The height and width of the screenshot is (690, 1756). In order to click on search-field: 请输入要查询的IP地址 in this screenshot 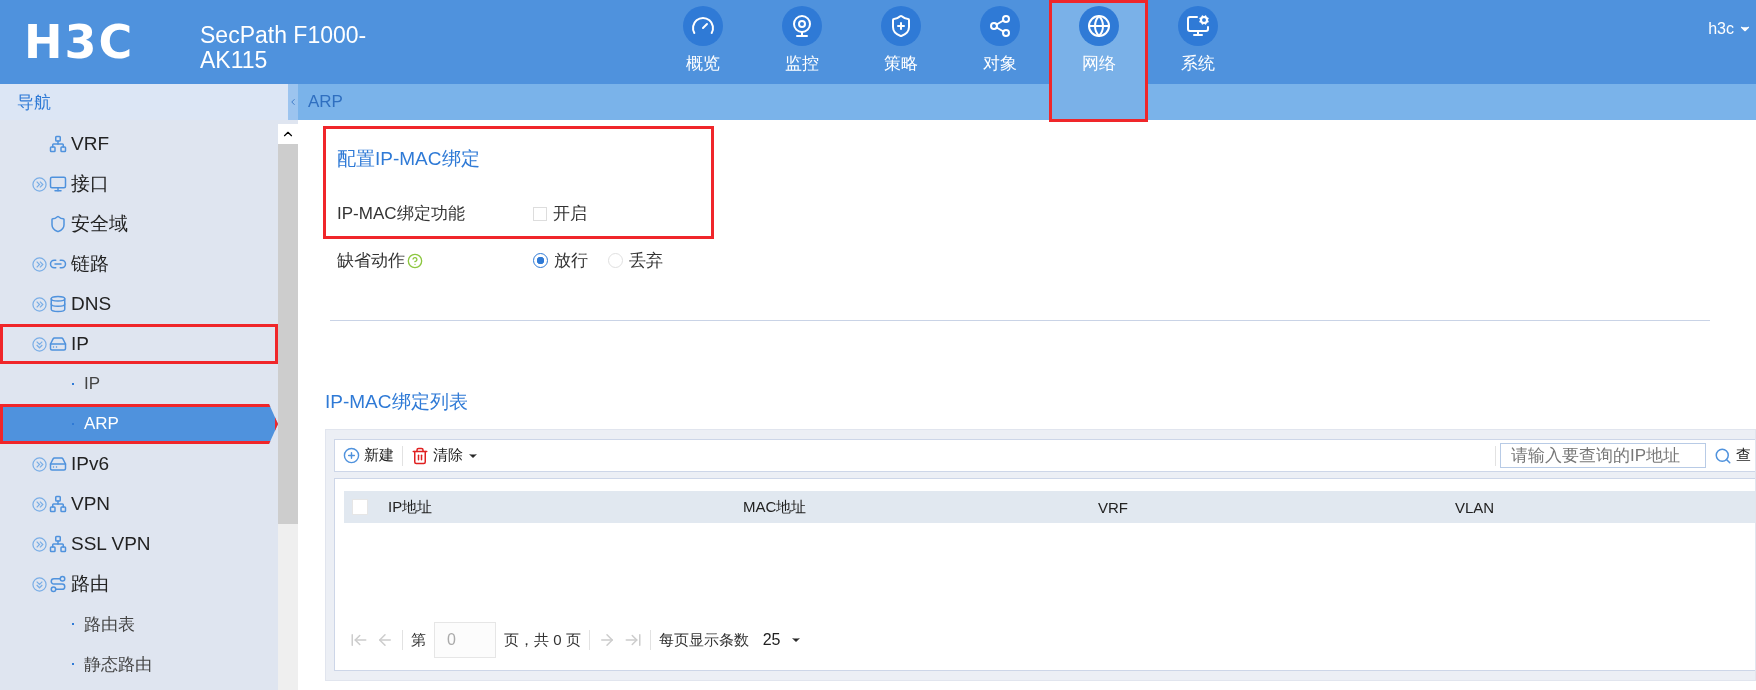, I will do `click(1603, 455)`.